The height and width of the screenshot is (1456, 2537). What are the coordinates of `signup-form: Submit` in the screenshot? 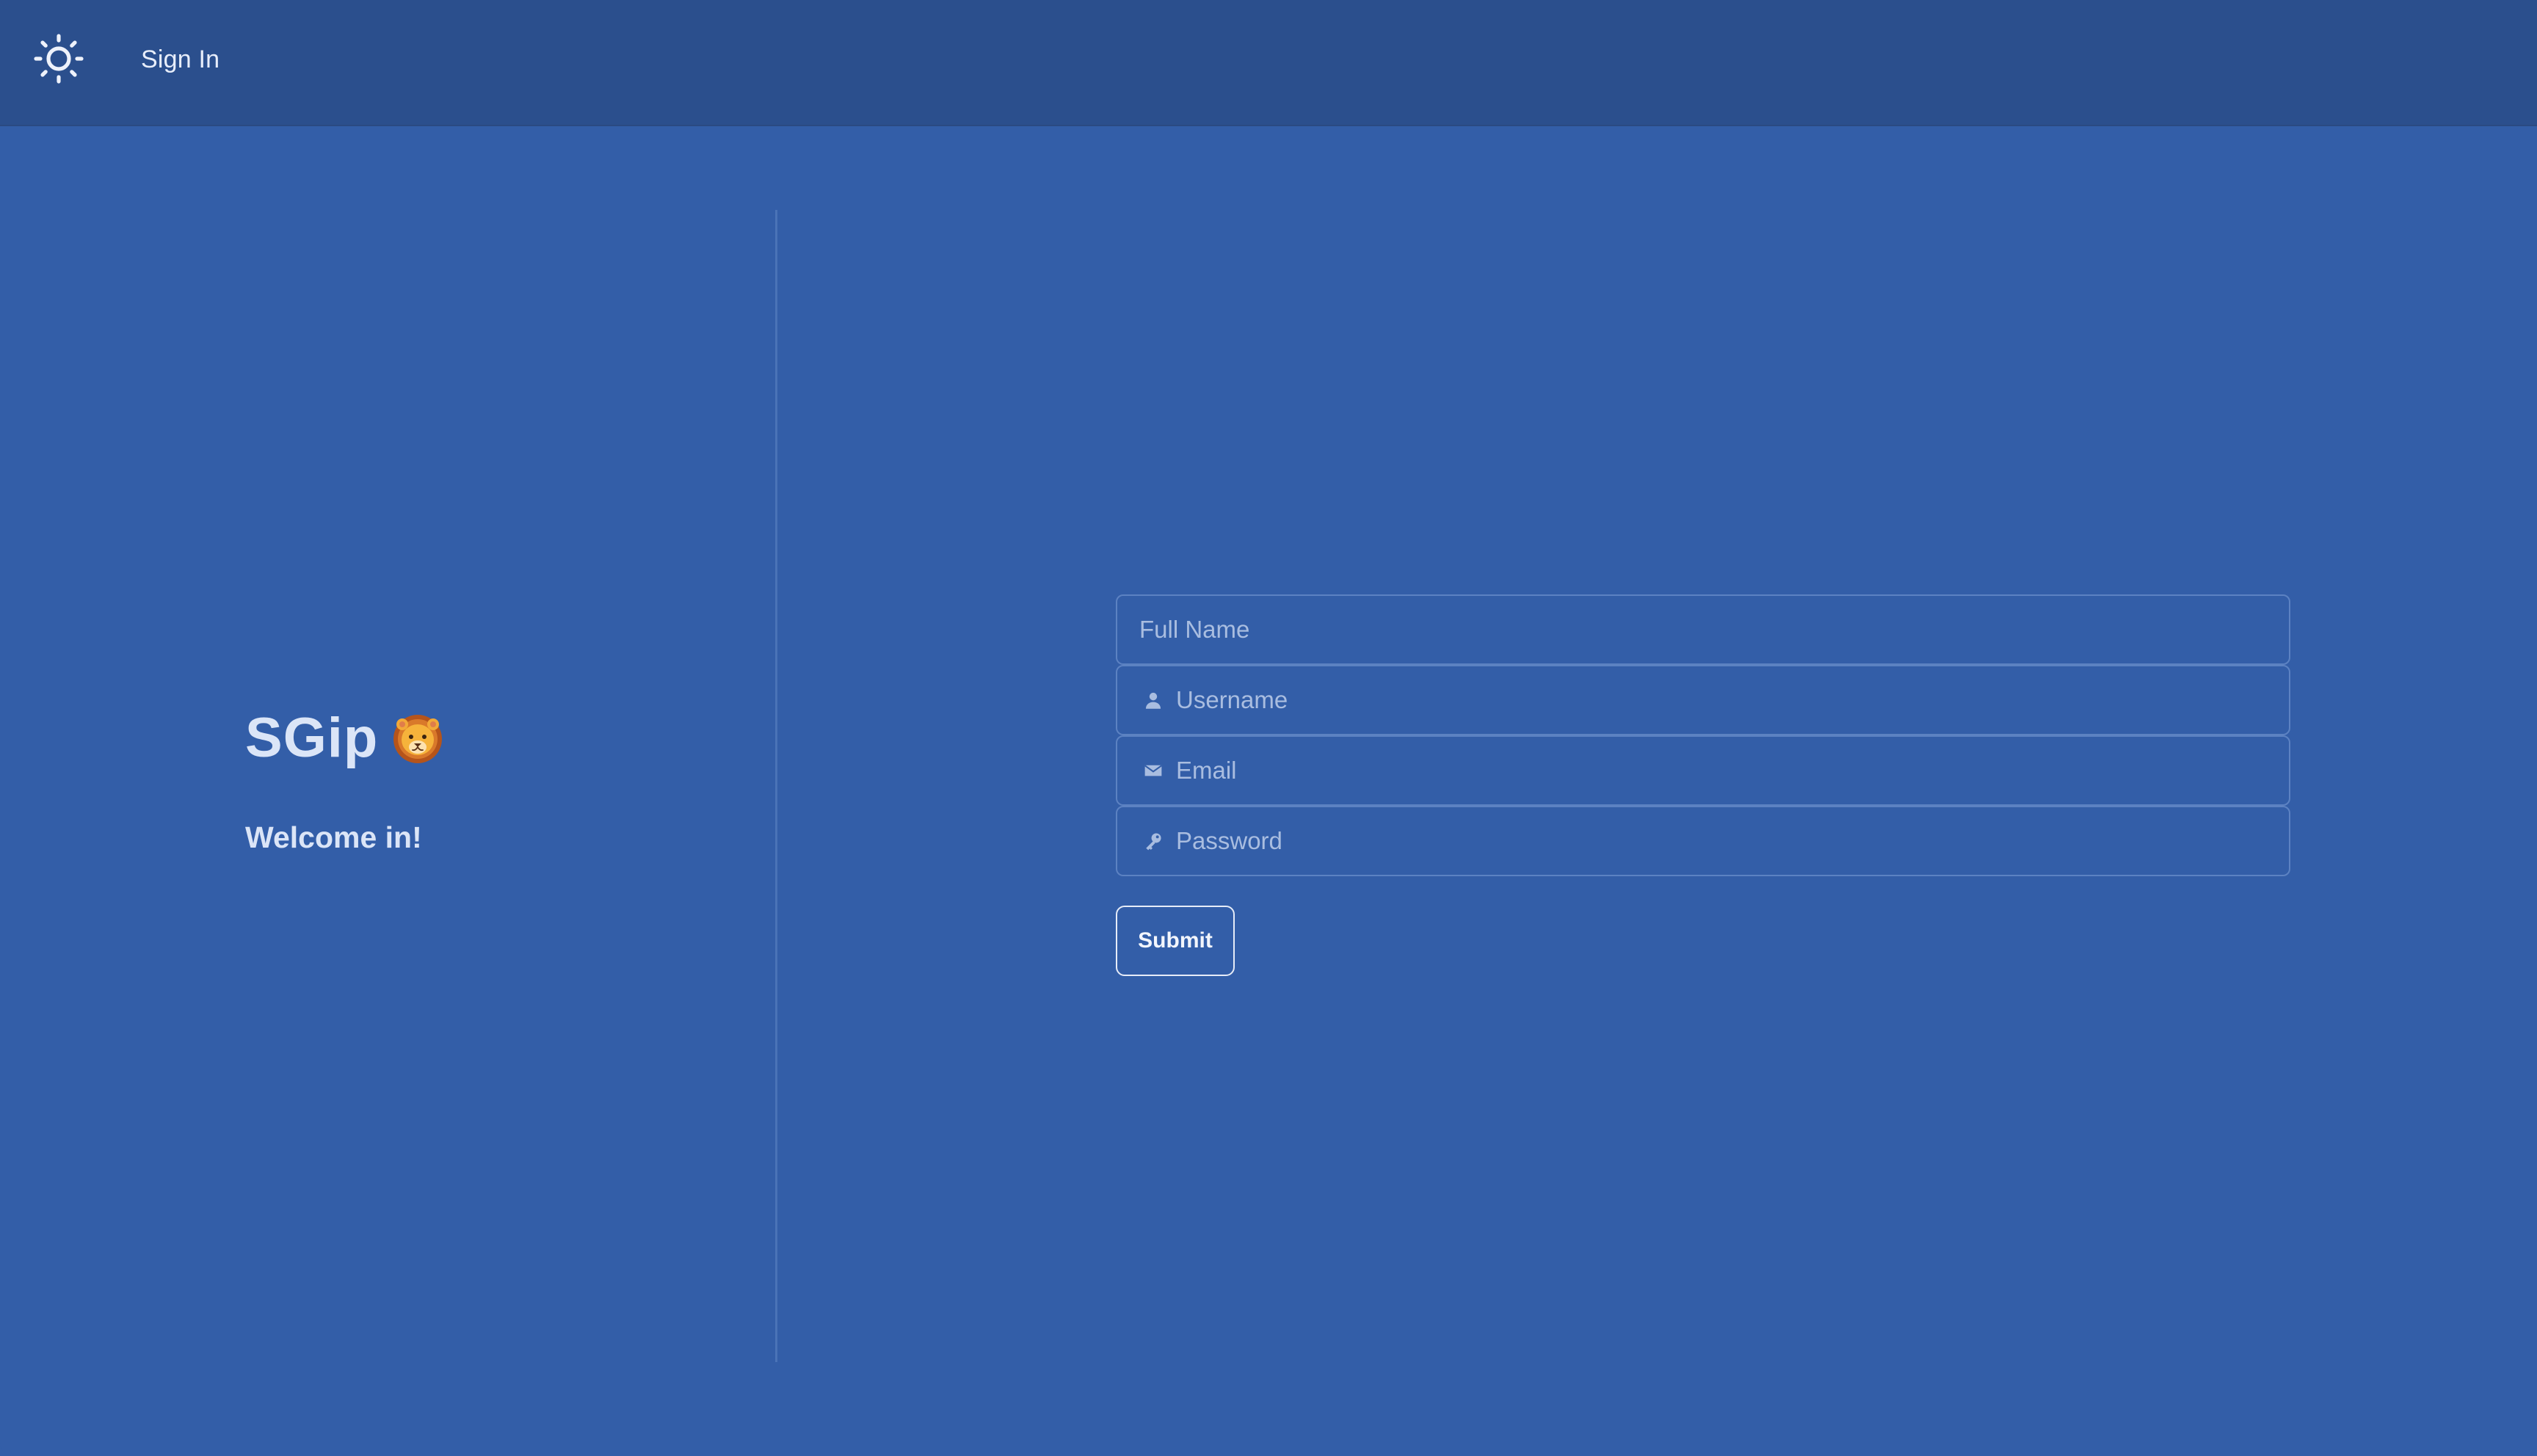 It's located at (1703, 785).